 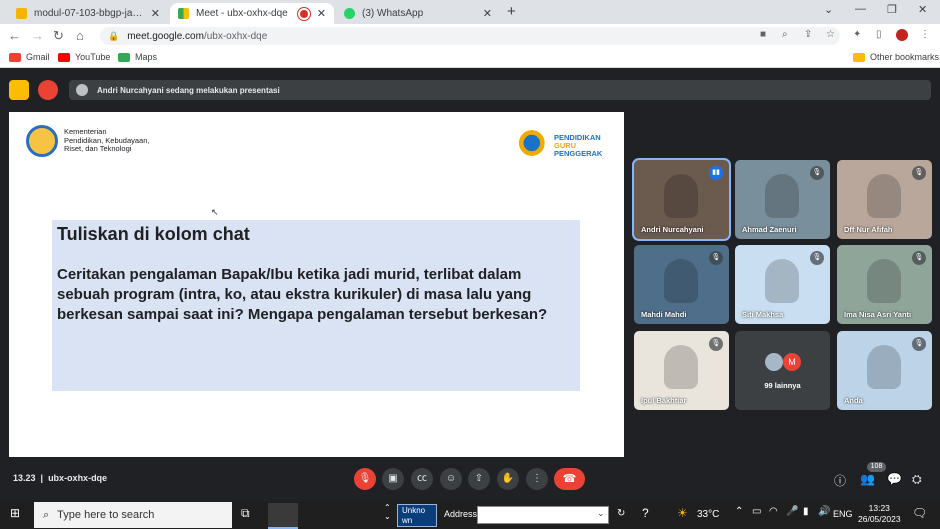 What do you see at coordinates (763, 34) in the screenshot?
I see `camera-icon: ■` at bounding box center [763, 34].